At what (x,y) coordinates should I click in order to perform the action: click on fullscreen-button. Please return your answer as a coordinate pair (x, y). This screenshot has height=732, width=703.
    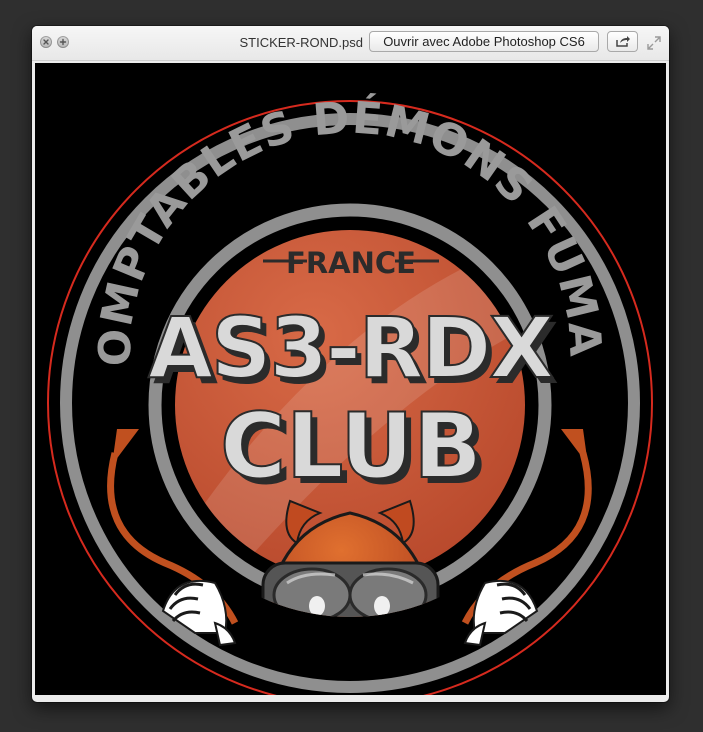
    Looking at the image, I should click on (654, 43).